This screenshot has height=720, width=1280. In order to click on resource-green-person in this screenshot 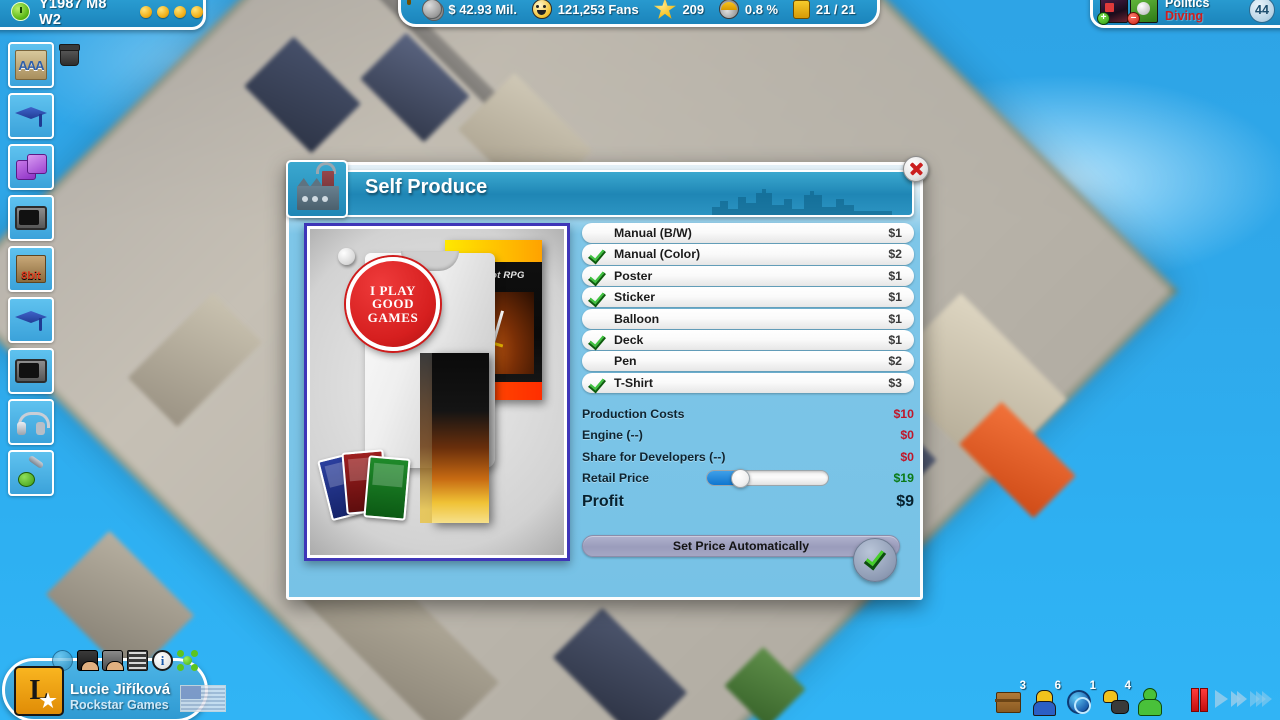, I will do `click(1149, 700)`.